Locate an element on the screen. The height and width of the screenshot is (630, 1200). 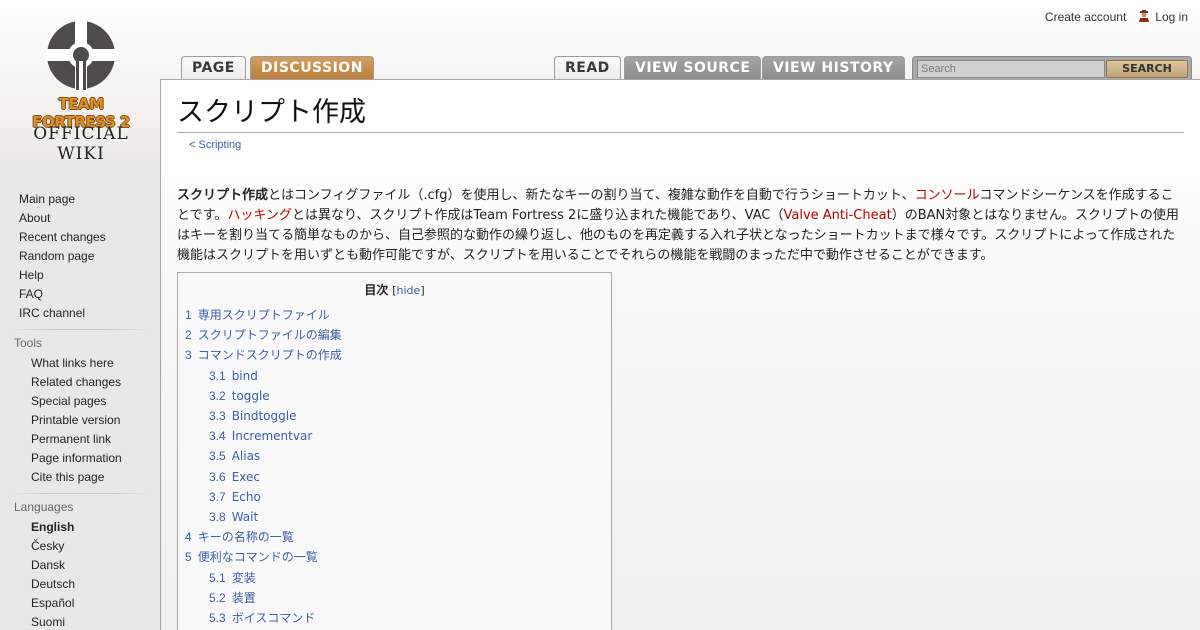
tools-heading: Tools is located at coordinates (28, 343).